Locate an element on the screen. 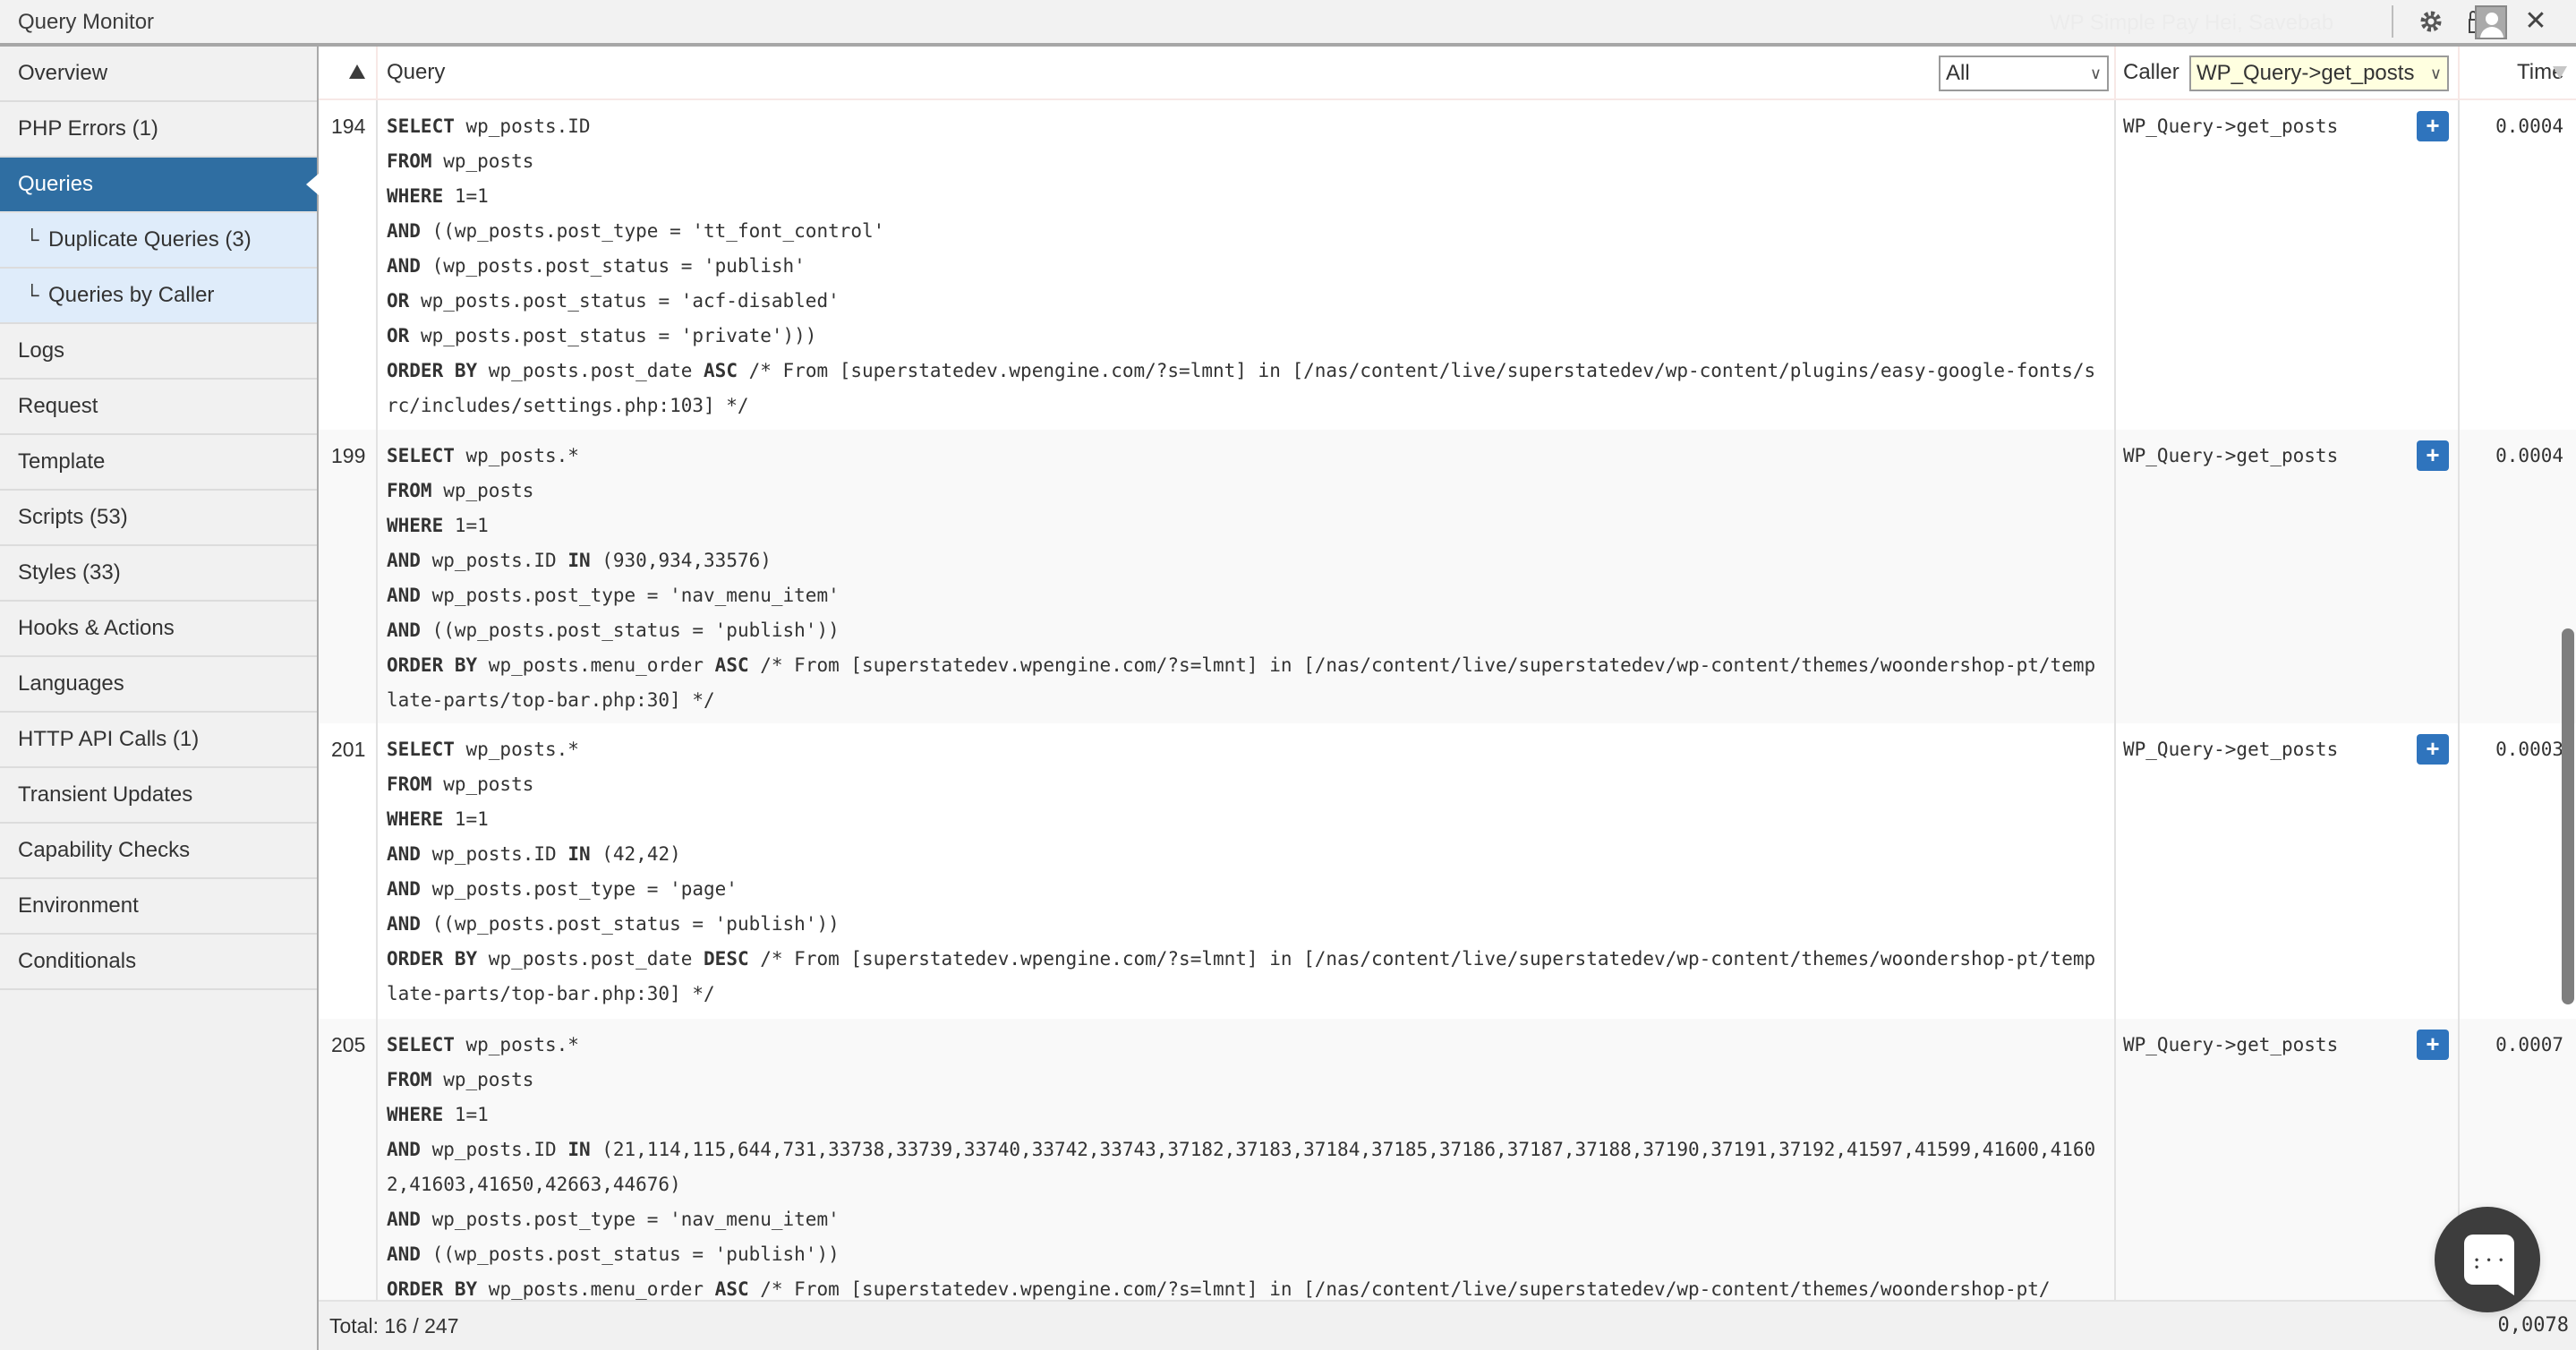 The image size is (2576, 1350). sidebar-item-logs: Logs is located at coordinates (158, 352).